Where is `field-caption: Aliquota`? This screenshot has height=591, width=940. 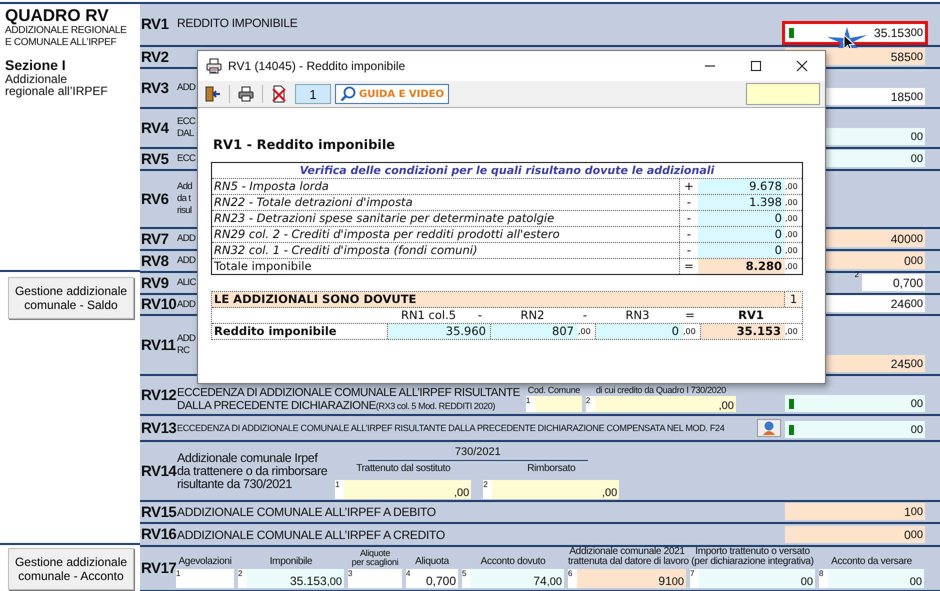
field-caption: Aliquota is located at coordinates (432, 562).